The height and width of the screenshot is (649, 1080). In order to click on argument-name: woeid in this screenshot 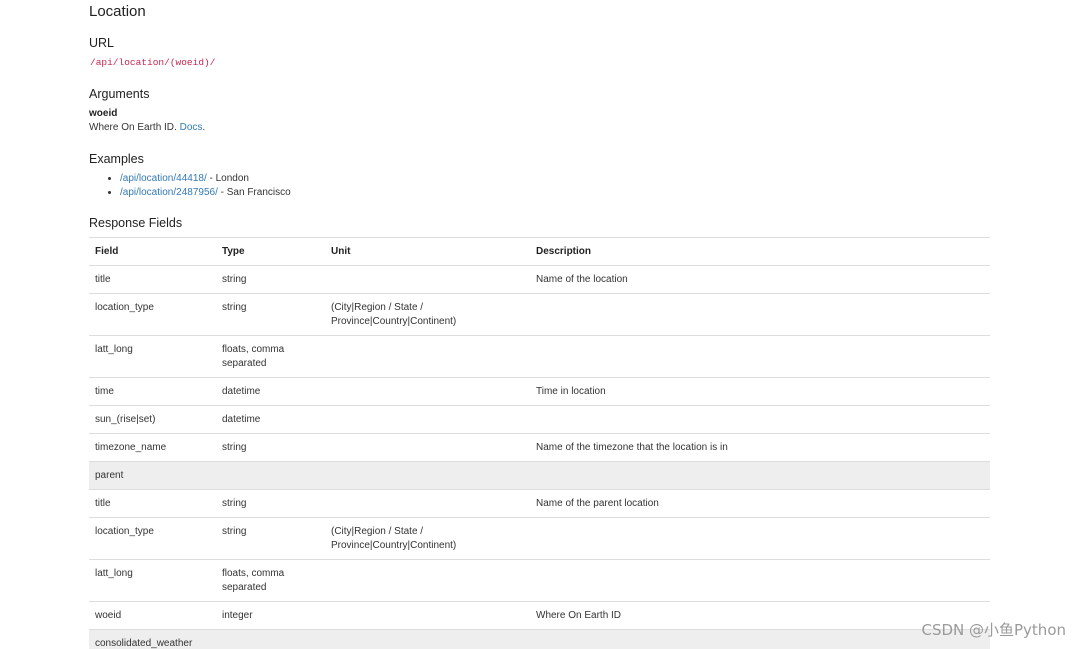, I will do `click(103, 113)`.